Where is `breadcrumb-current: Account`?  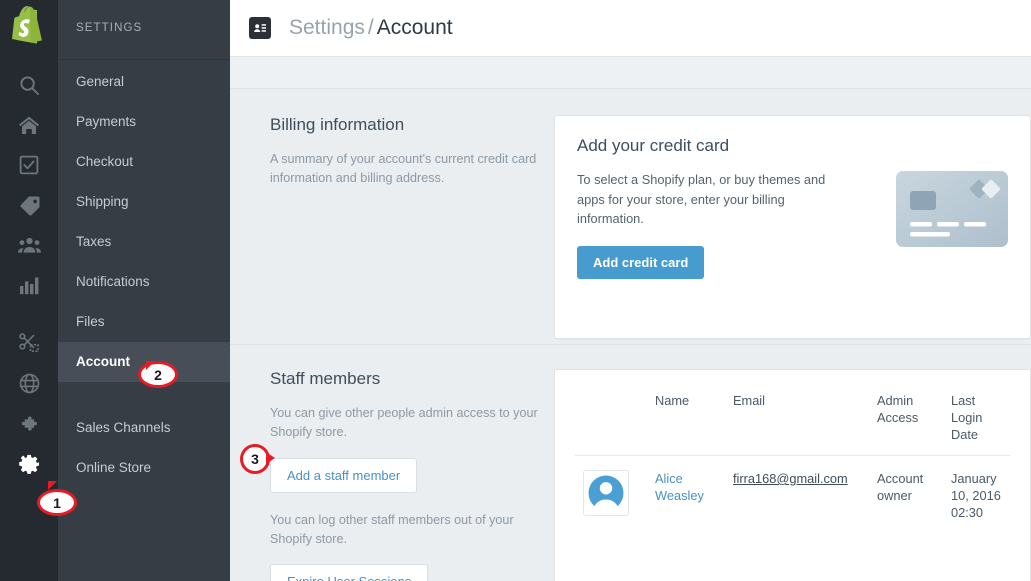
breadcrumb-current: Account is located at coordinates (414, 27).